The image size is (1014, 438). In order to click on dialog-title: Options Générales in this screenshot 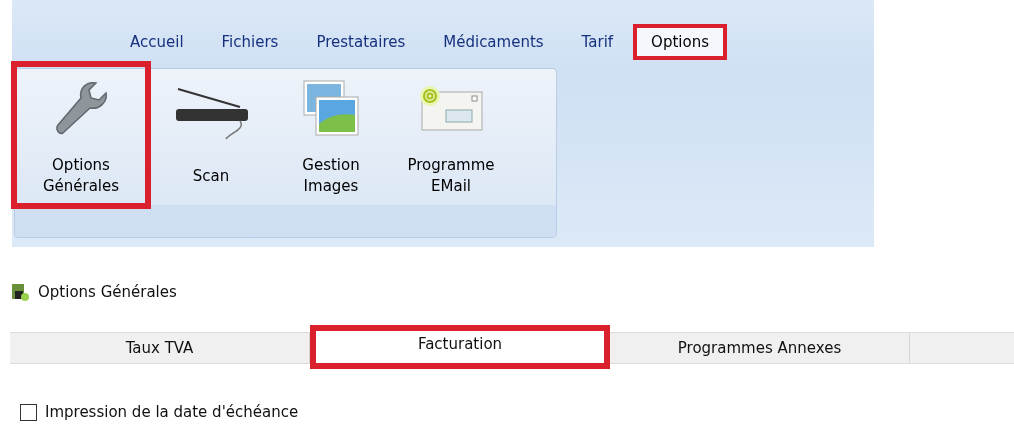, I will do `click(107, 292)`.